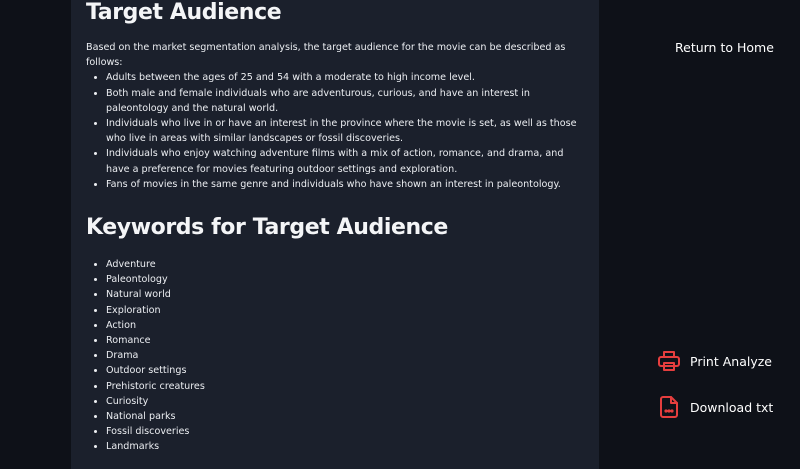 This screenshot has width=800, height=469. Describe the element at coordinates (345, 446) in the screenshot. I see `keyword-item: Landmarks` at that location.